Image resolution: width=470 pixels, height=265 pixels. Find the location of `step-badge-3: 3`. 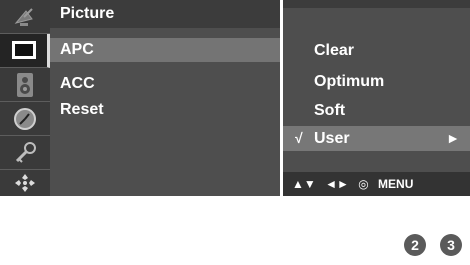

step-badge-3: 3 is located at coordinates (451, 245).